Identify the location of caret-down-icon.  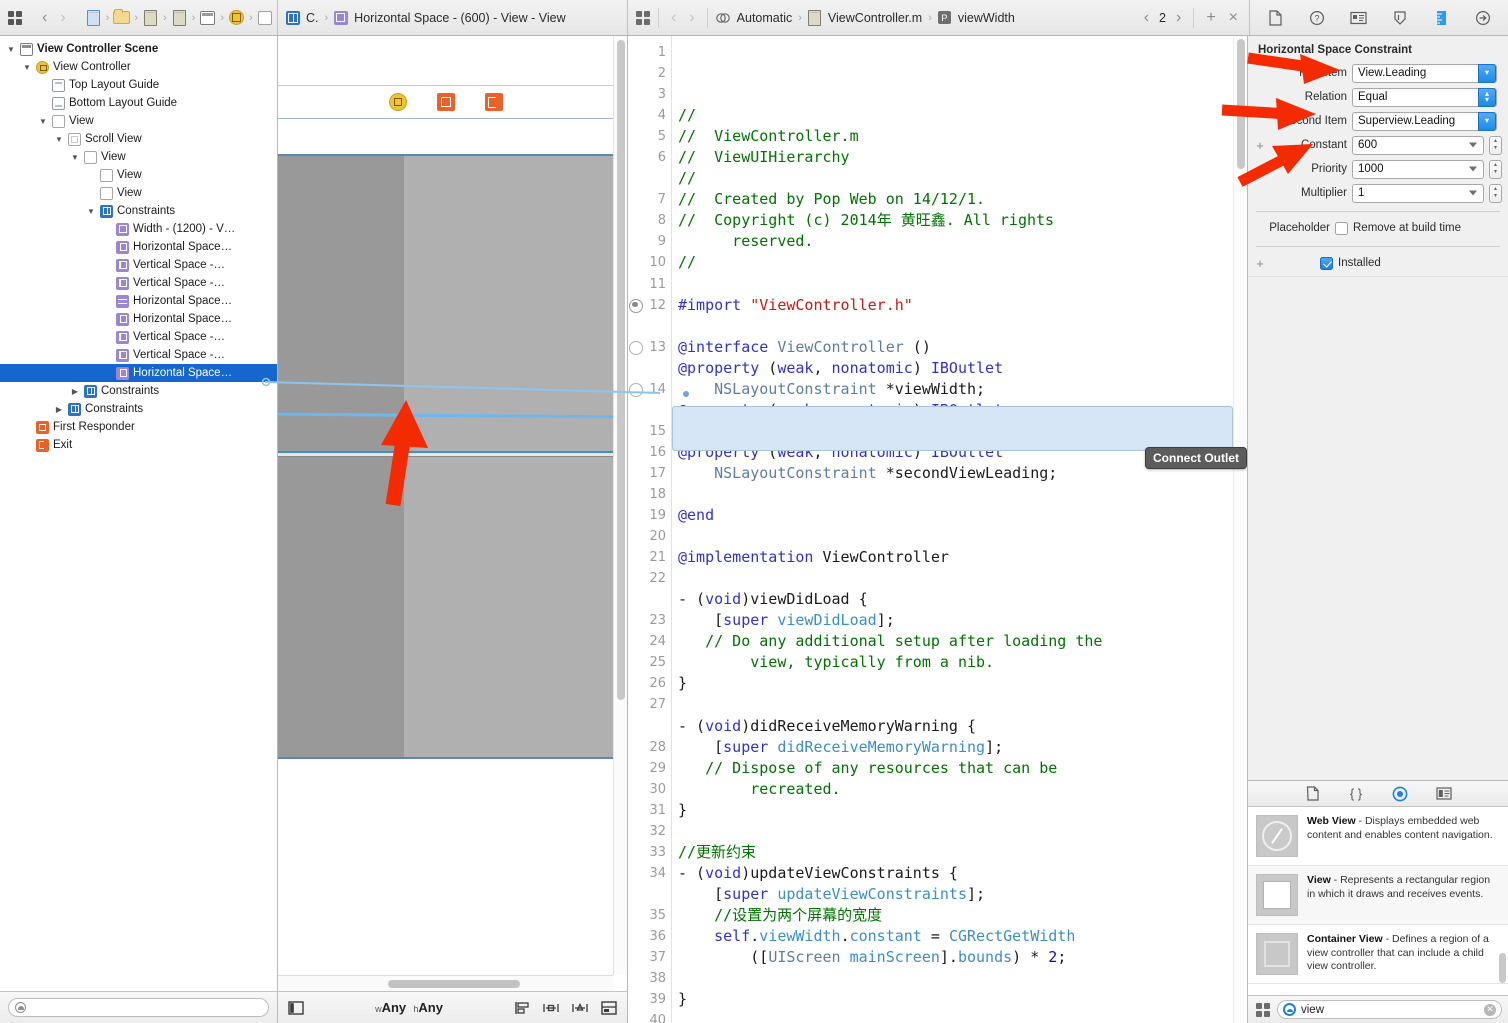
(1473, 193).